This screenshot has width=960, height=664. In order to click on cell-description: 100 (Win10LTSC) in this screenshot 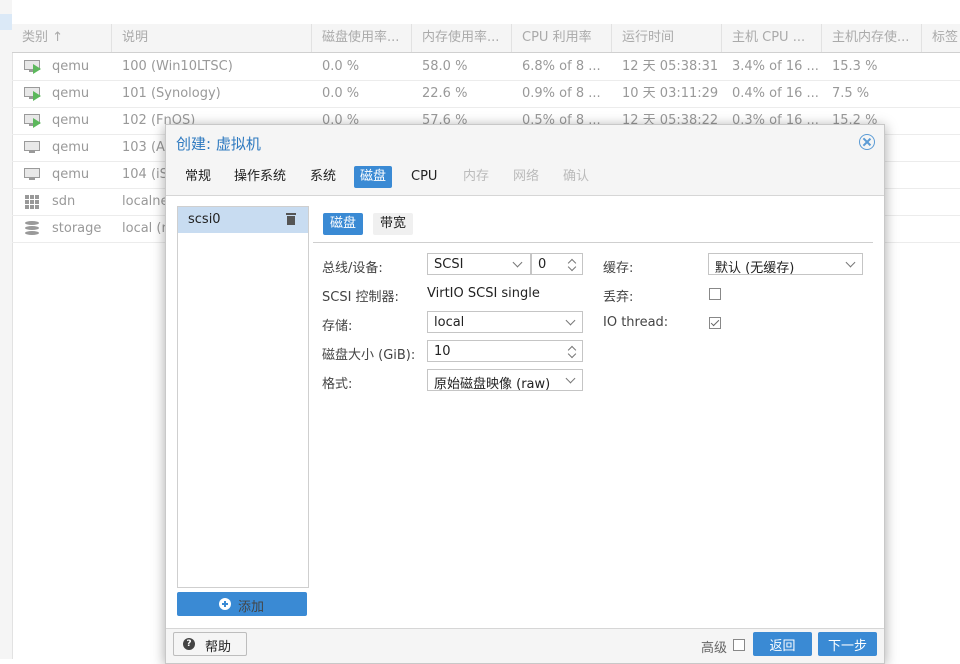, I will do `click(177, 66)`.